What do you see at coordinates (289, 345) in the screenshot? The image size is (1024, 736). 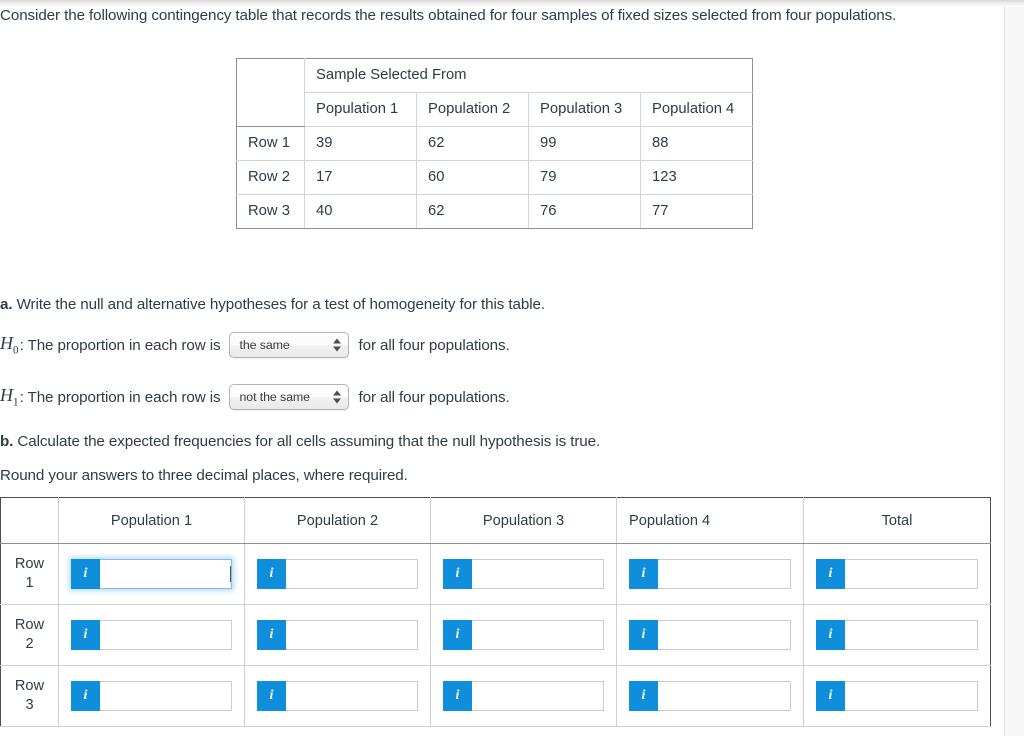 I see `null-hypothesis-select: the same` at bounding box center [289, 345].